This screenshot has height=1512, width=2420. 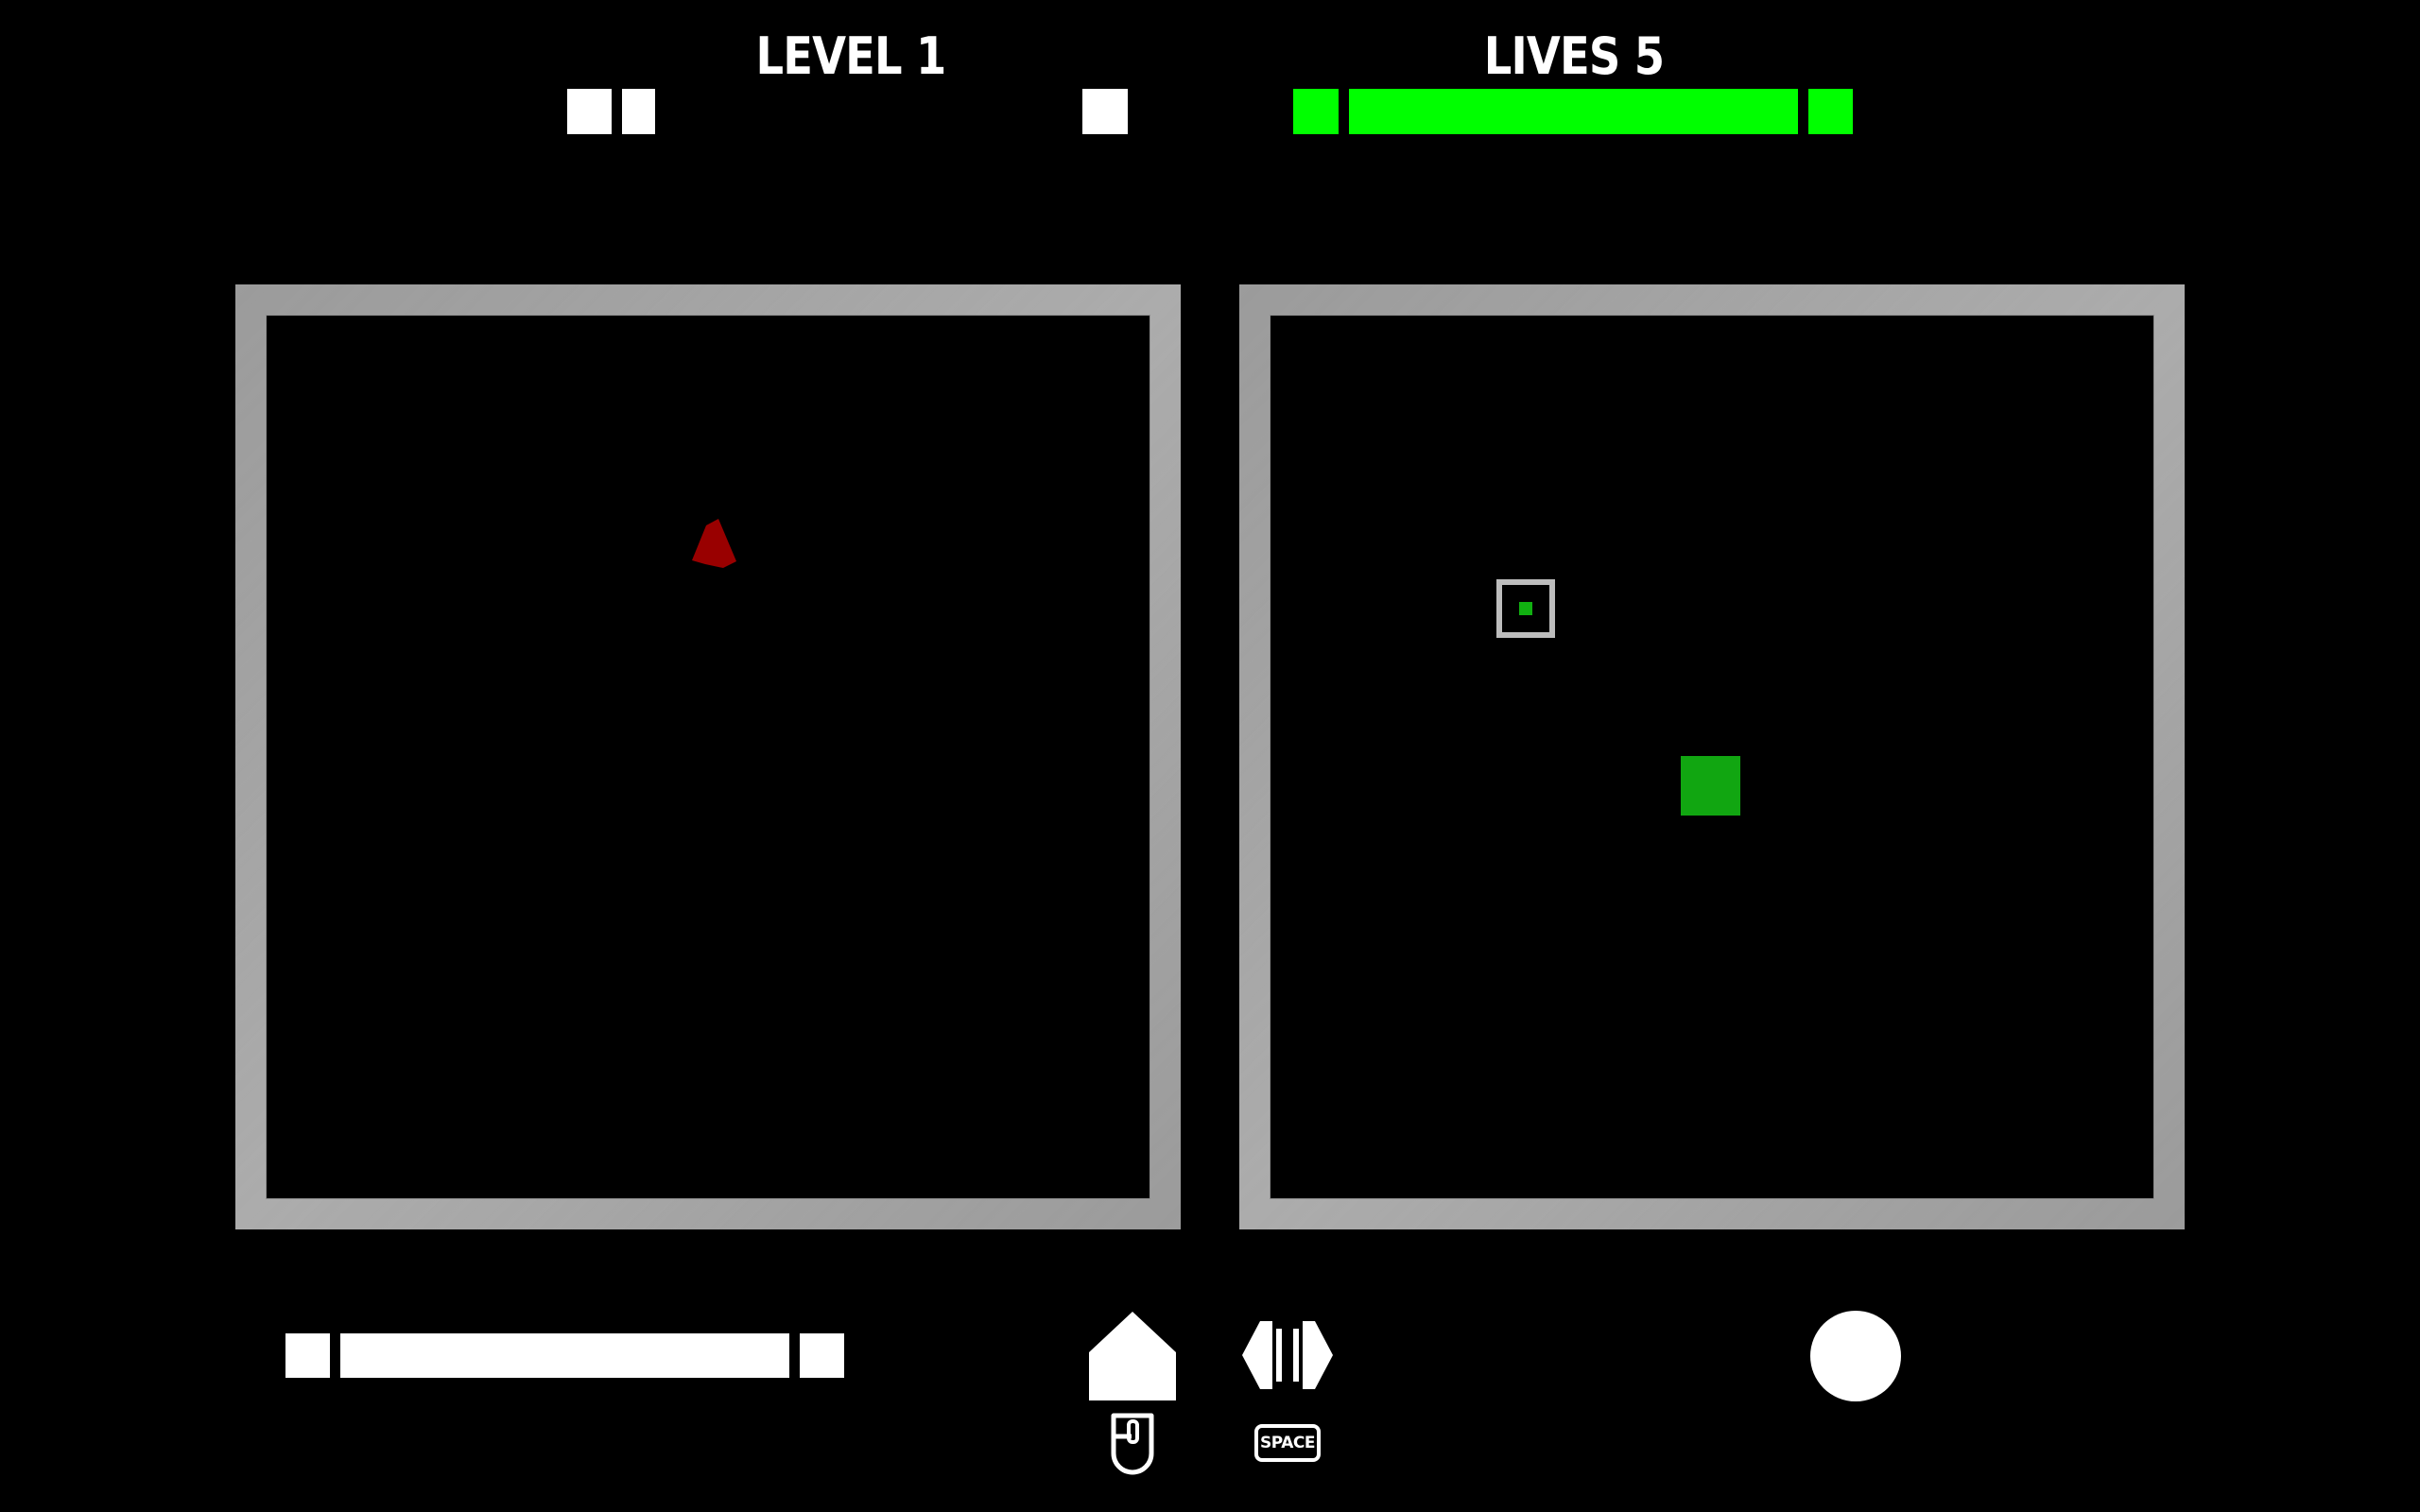 What do you see at coordinates (1105, 111) in the screenshot?
I see `level-progress-marker` at bounding box center [1105, 111].